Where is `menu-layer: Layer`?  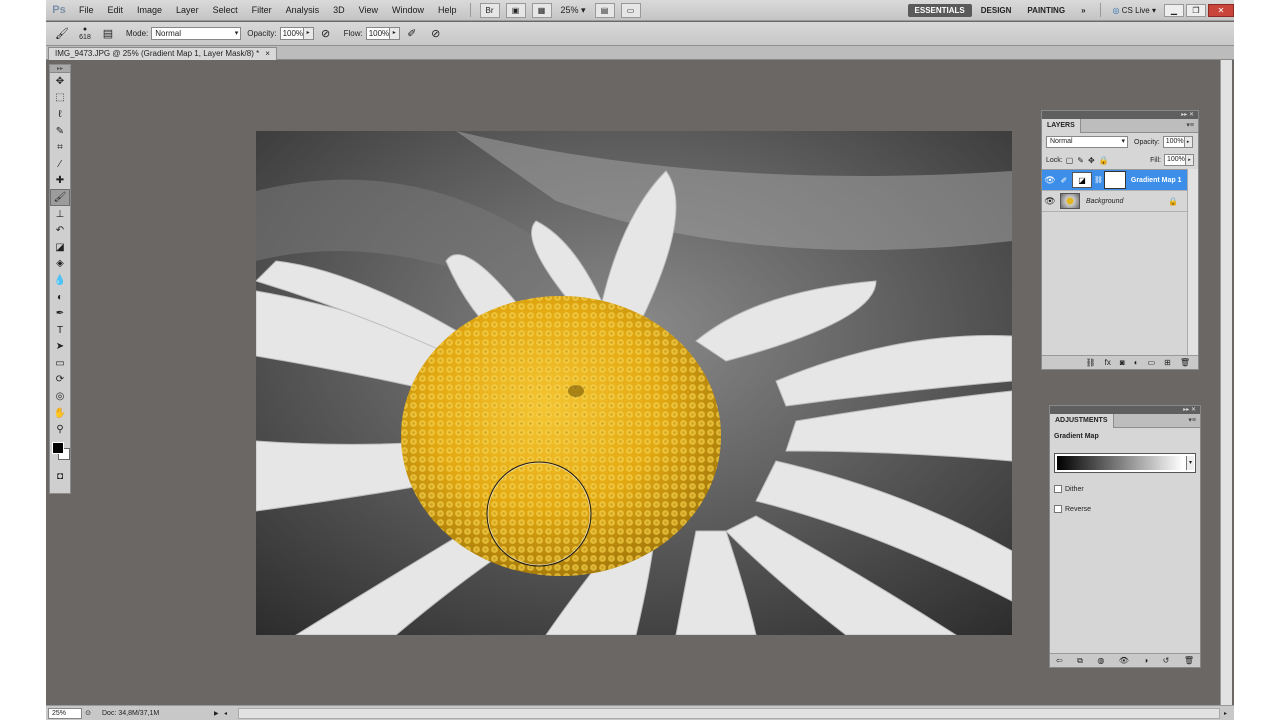
menu-layer: Layer is located at coordinates (187, 10).